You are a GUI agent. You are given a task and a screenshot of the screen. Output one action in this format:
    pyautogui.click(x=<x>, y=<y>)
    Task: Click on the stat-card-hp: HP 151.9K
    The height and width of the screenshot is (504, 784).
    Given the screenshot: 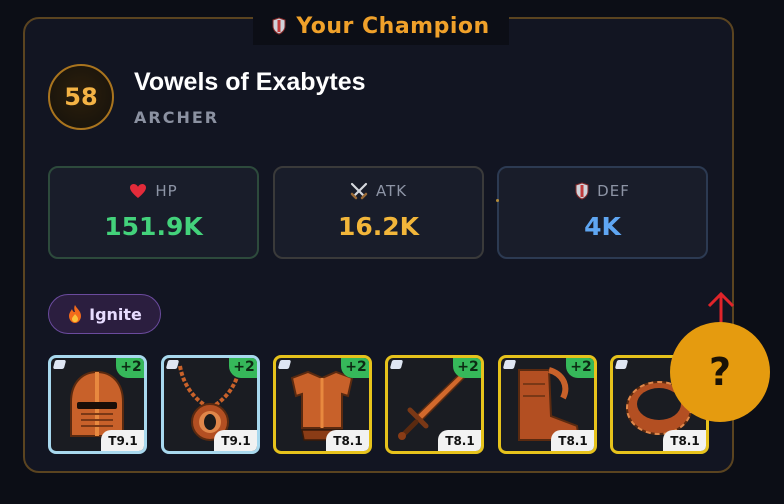 What is the action you would take?
    pyautogui.click(x=153, y=212)
    